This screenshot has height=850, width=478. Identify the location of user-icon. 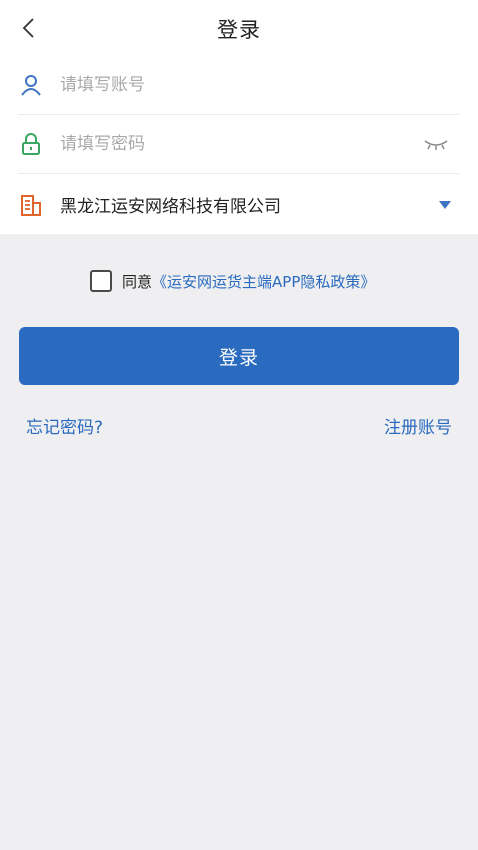
(31, 85).